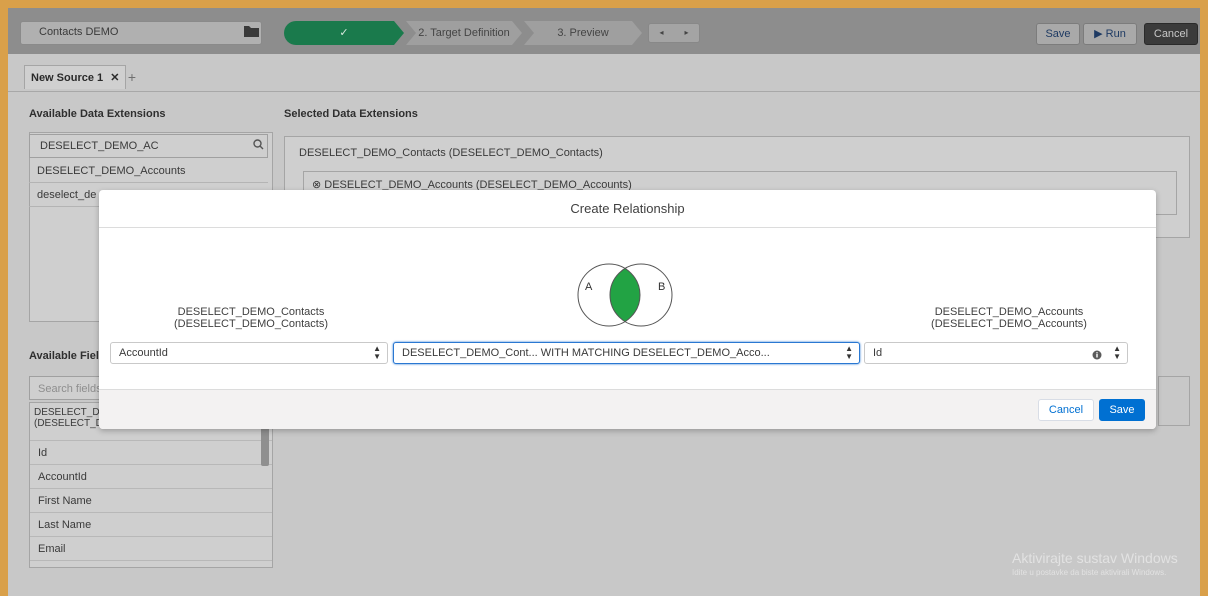 The height and width of the screenshot is (596, 1208). I want to click on header-cancel-button: Cancel, so click(1171, 34).